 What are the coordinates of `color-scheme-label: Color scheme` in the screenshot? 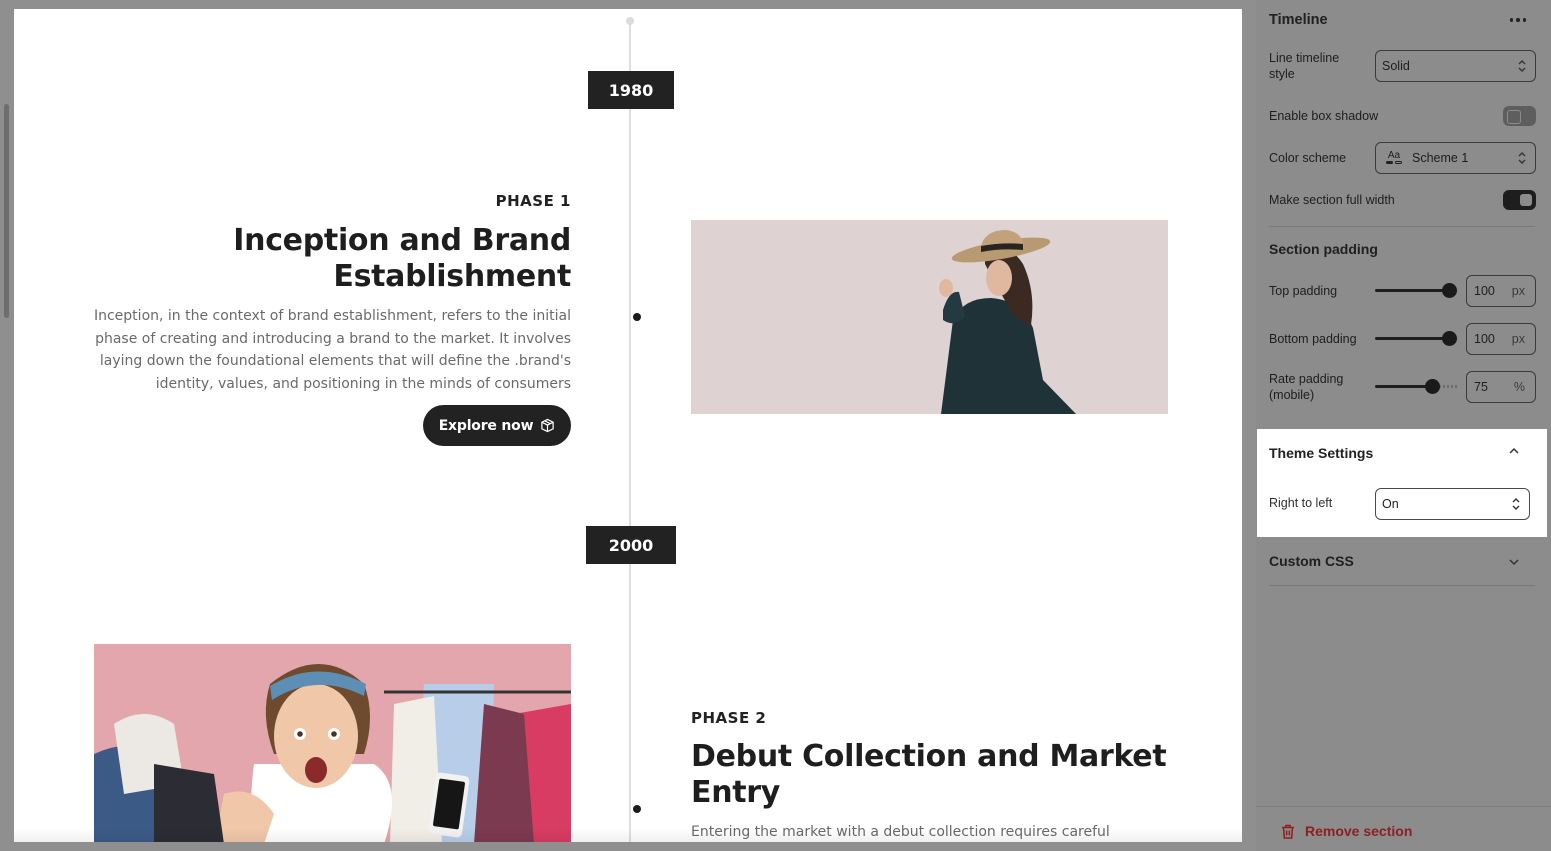 It's located at (1308, 158).